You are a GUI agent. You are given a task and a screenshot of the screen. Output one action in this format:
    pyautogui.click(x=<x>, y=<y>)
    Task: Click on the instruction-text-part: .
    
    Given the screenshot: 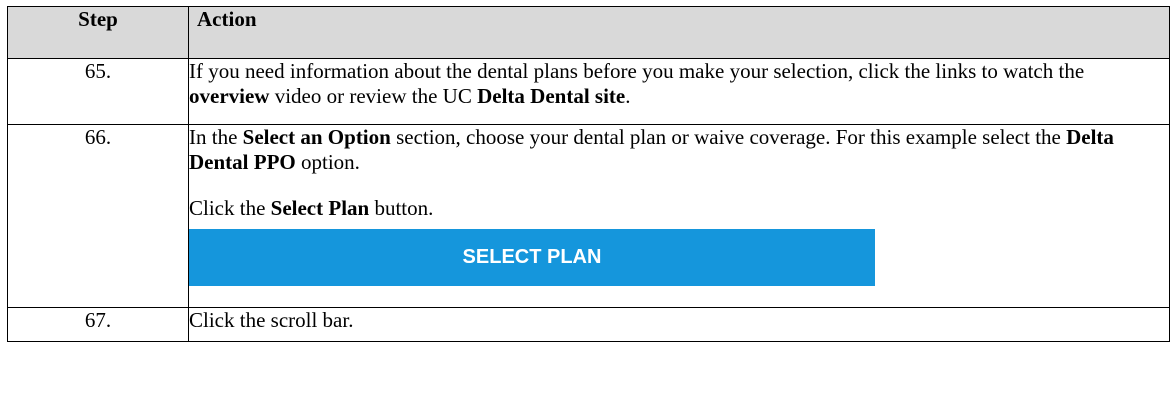 What is the action you would take?
    pyautogui.click(x=628, y=96)
    